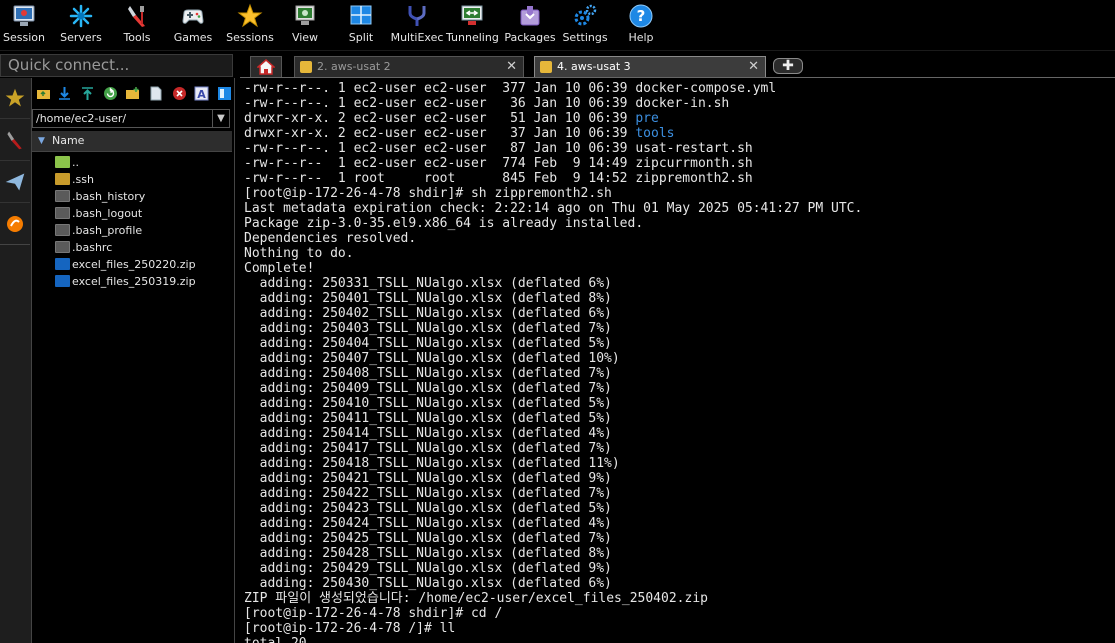  Describe the element at coordinates (81, 25) in the screenshot. I see `servers-button: Servers` at that location.